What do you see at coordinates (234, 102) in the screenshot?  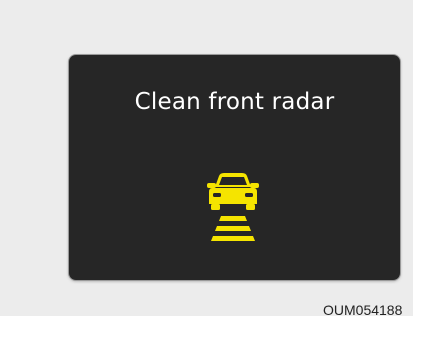 I see `warning-message: Clean front radar` at bounding box center [234, 102].